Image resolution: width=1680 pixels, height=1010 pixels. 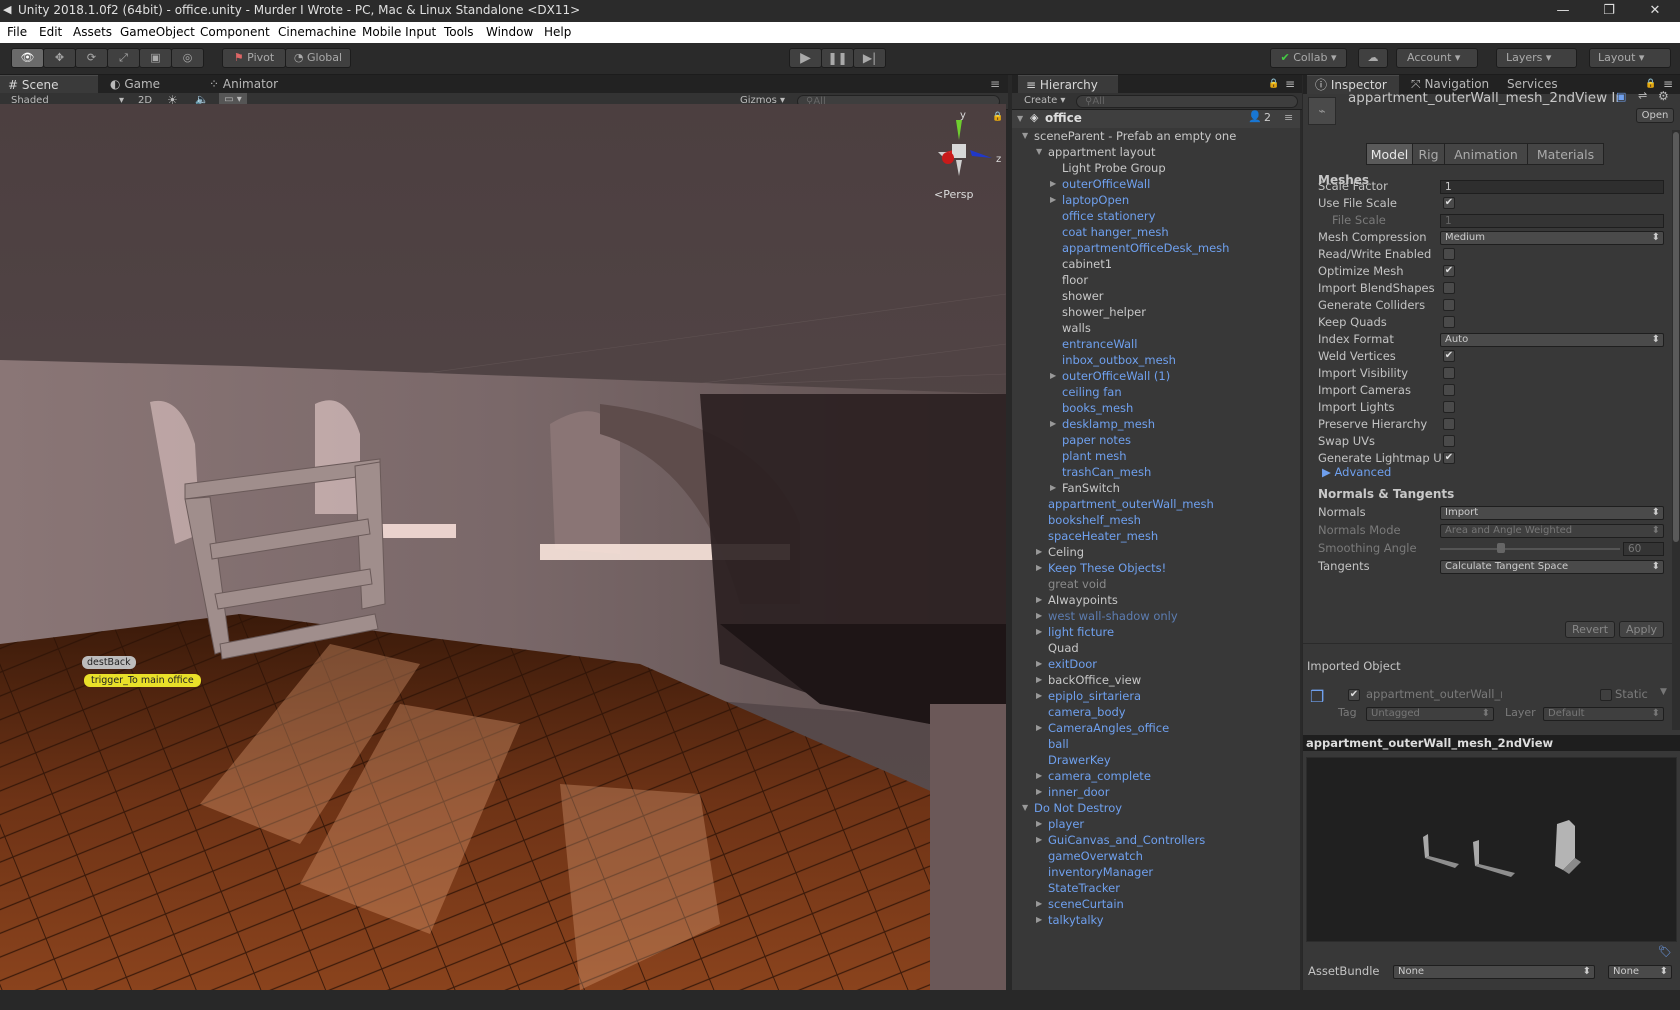 I want to click on normals-dropdown: Import ⬍, so click(x=1552, y=513).